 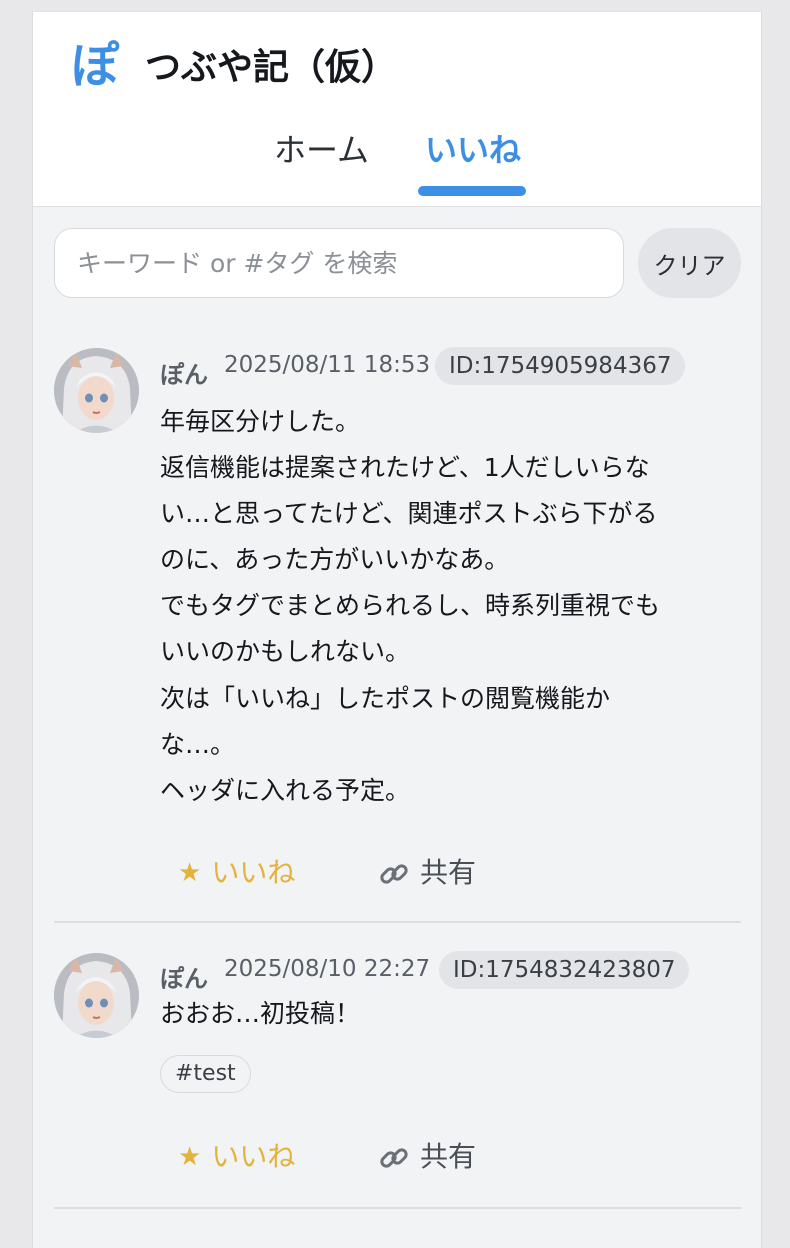 I want to click on tab-likes: いいね, so click(x=473, y=150).